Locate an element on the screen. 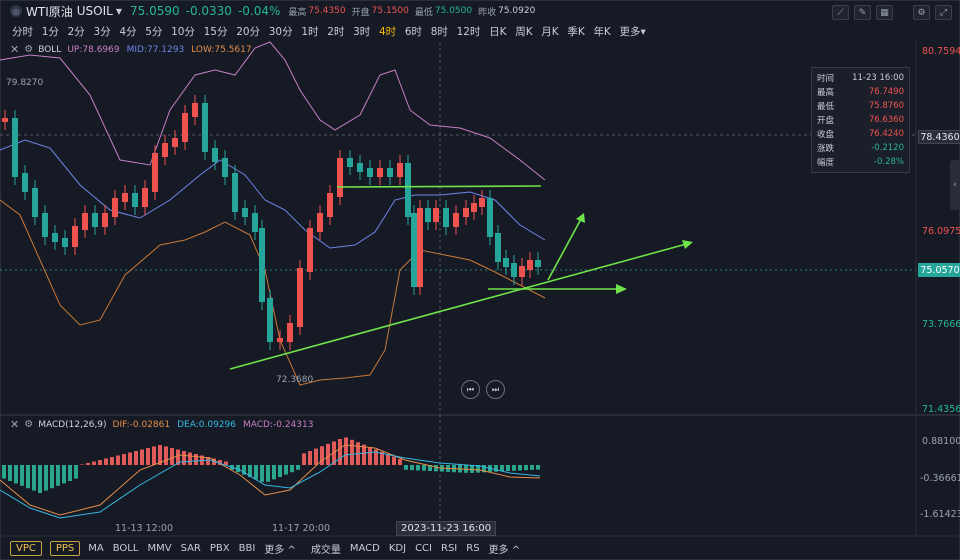  crosshair-time-tag: 2023-11-23 16:00 is located at coordinates (446, 528).